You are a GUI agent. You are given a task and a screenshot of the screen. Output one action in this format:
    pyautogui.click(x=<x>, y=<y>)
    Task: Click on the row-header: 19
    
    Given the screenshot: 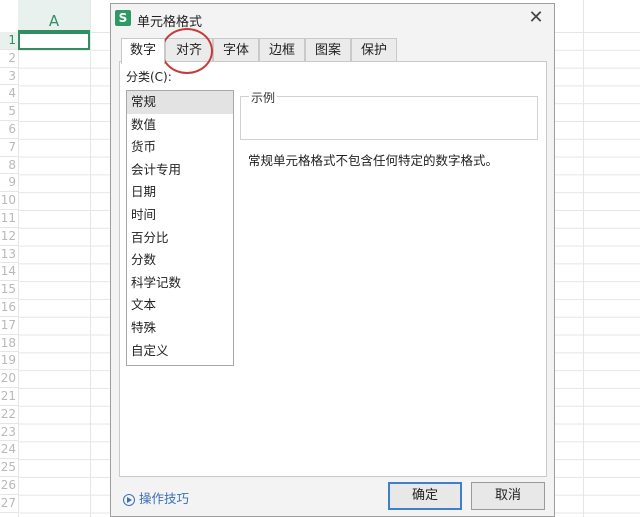 What is the action you would take?
    pyautogui.click(x=9, y=361)
    